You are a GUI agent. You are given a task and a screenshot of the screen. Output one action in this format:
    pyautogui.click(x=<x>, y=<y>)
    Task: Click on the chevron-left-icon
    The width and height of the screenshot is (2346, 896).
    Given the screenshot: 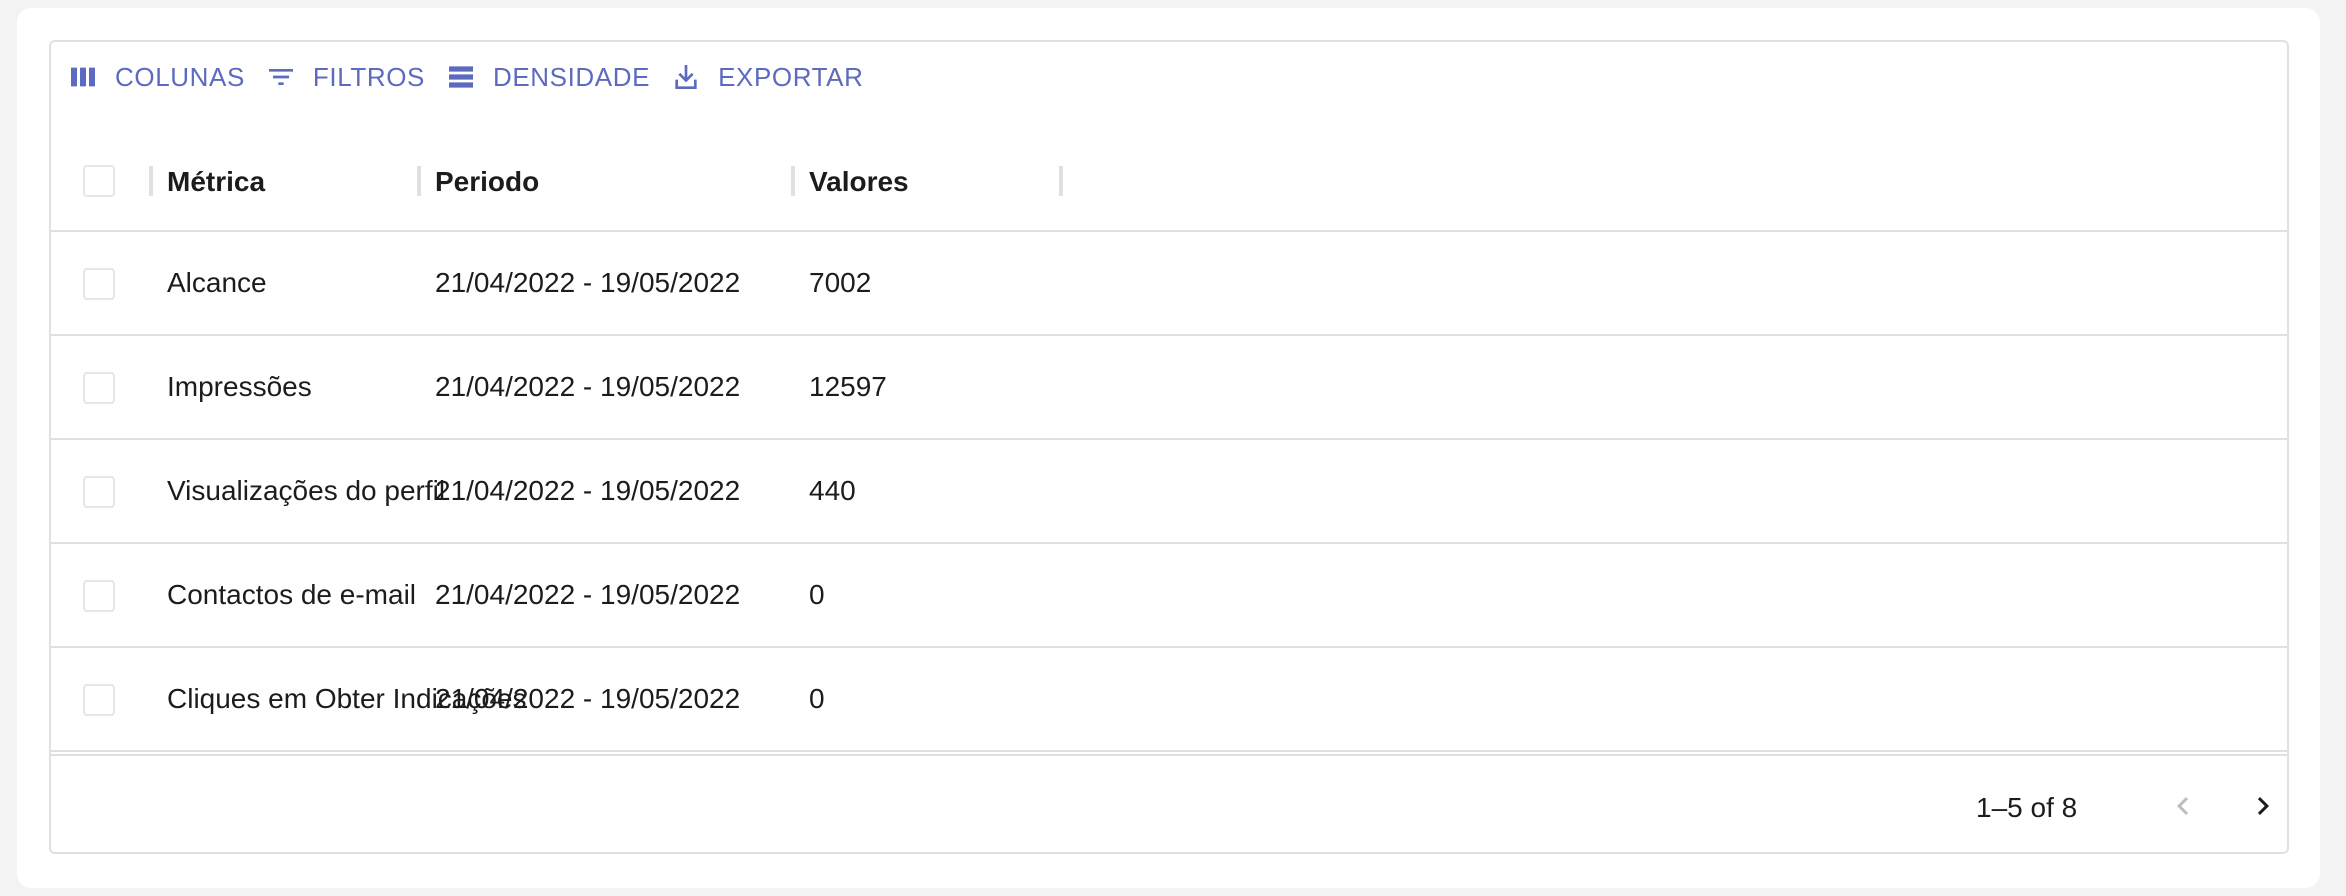 What is the action you would take?
    pyautogui.click(x=2183, y=806)
    